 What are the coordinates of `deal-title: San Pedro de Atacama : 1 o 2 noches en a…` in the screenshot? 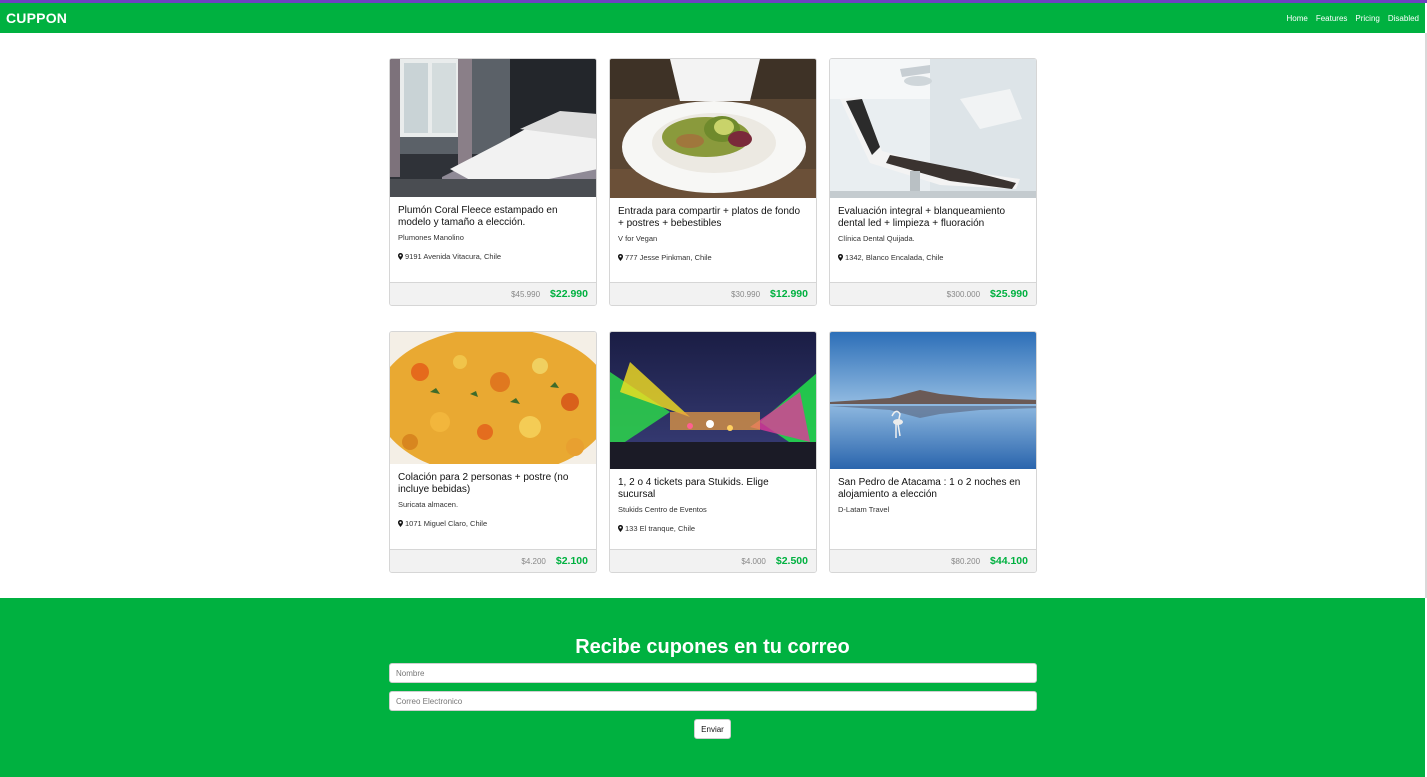 It's located at (933, 489).